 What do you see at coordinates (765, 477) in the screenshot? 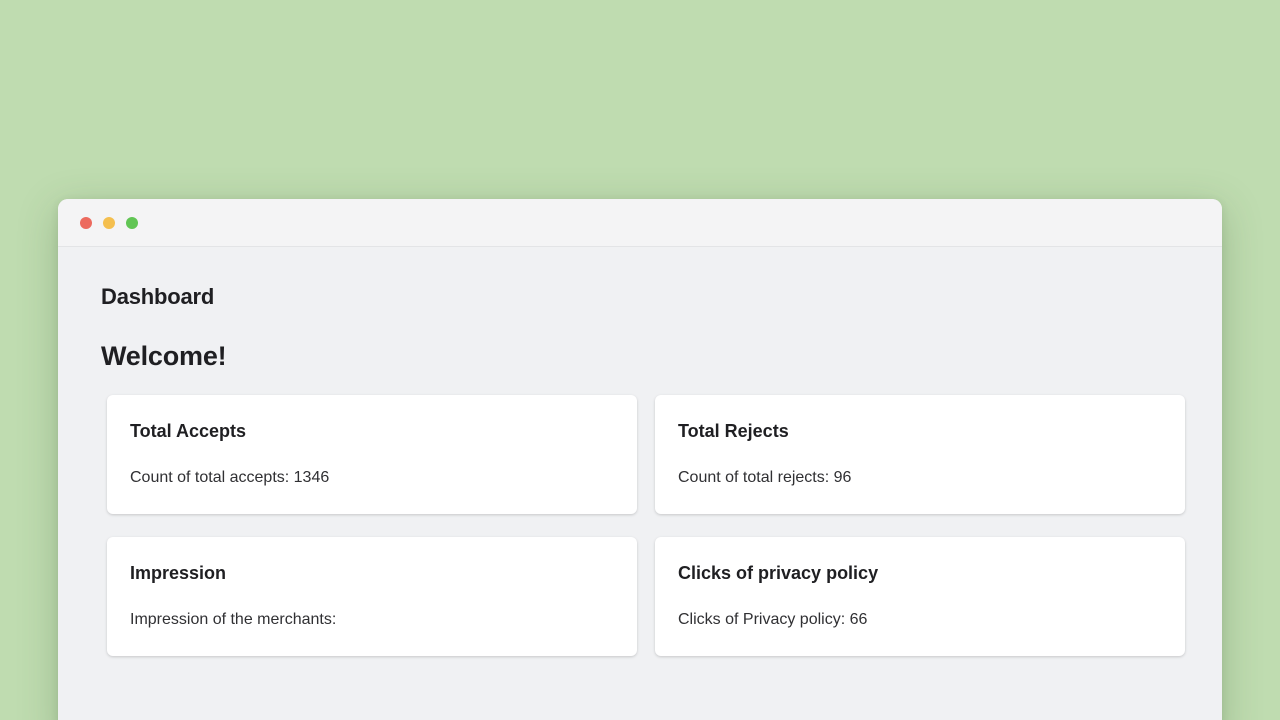
I see `card-text: Count of total rejects: 96` at bounding box center [765, 477].